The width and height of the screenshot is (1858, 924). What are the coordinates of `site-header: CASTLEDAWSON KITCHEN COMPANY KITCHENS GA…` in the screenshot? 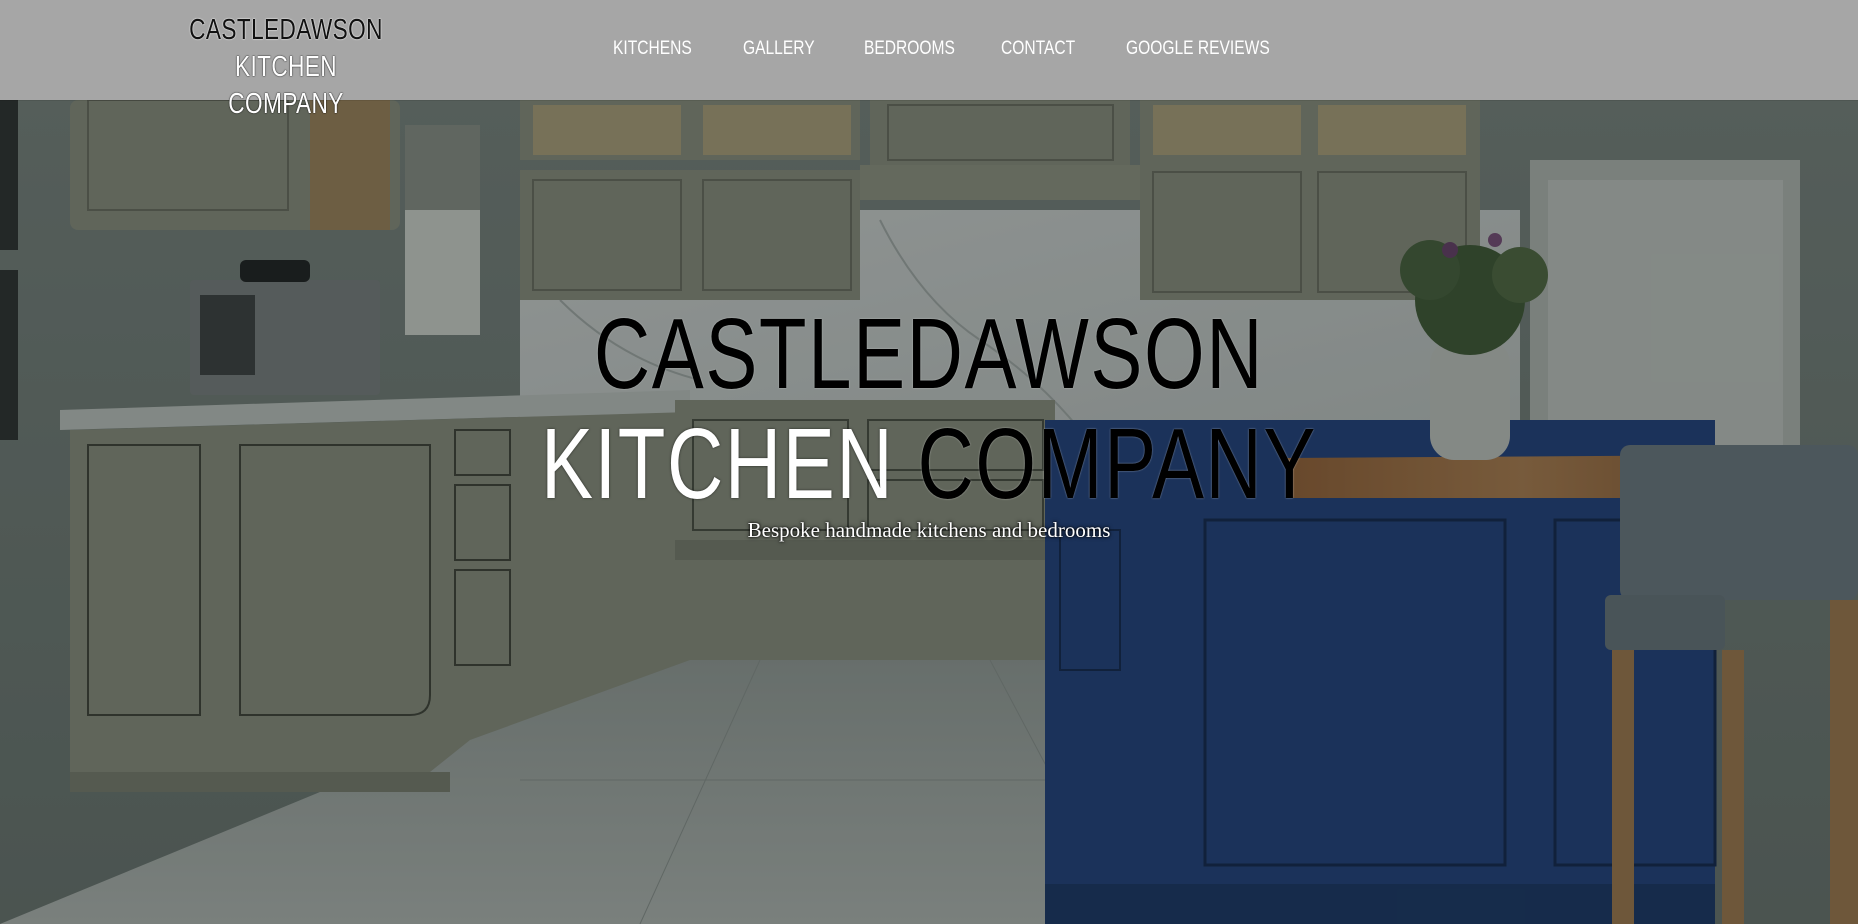 It's located at (929, 60).